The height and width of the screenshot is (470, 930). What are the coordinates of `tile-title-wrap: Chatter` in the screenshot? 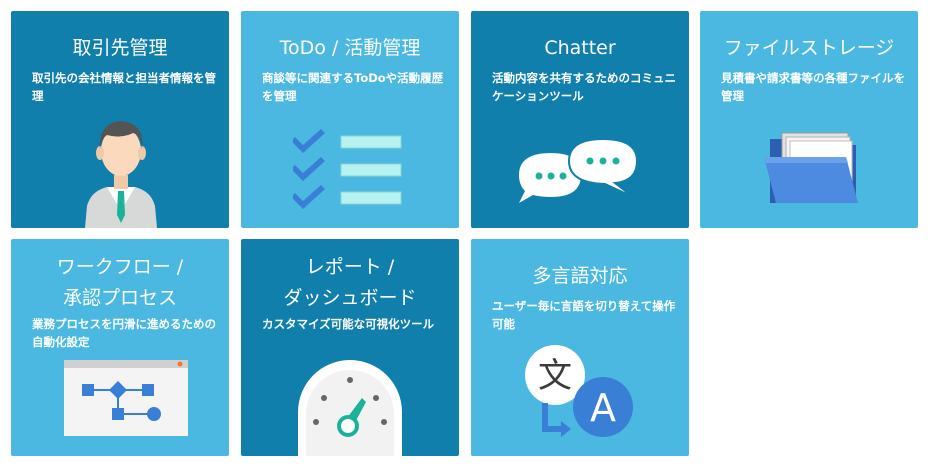 It's located at (580, 48).